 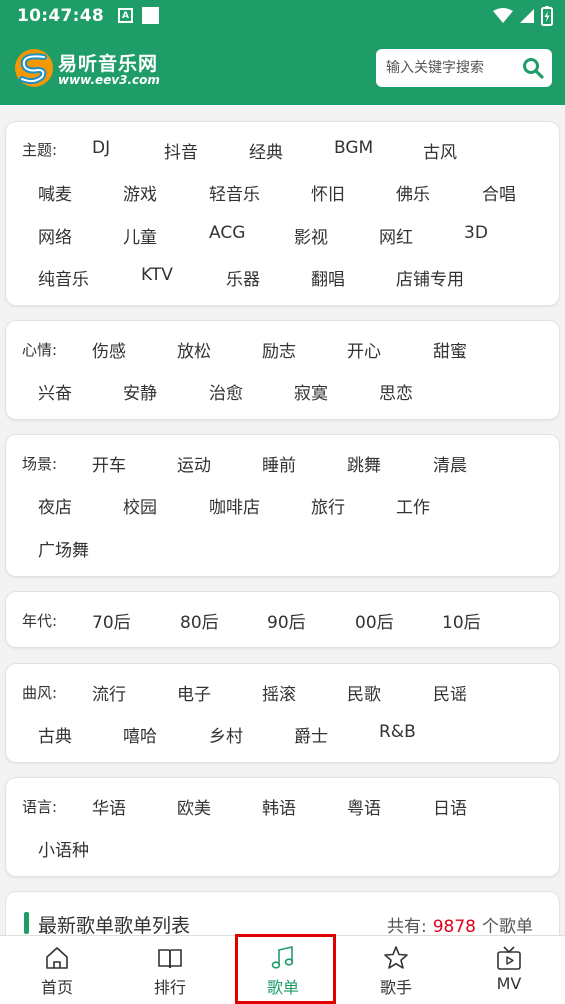 I want to click on tag-item: BGM, so click(x=353, y=148).